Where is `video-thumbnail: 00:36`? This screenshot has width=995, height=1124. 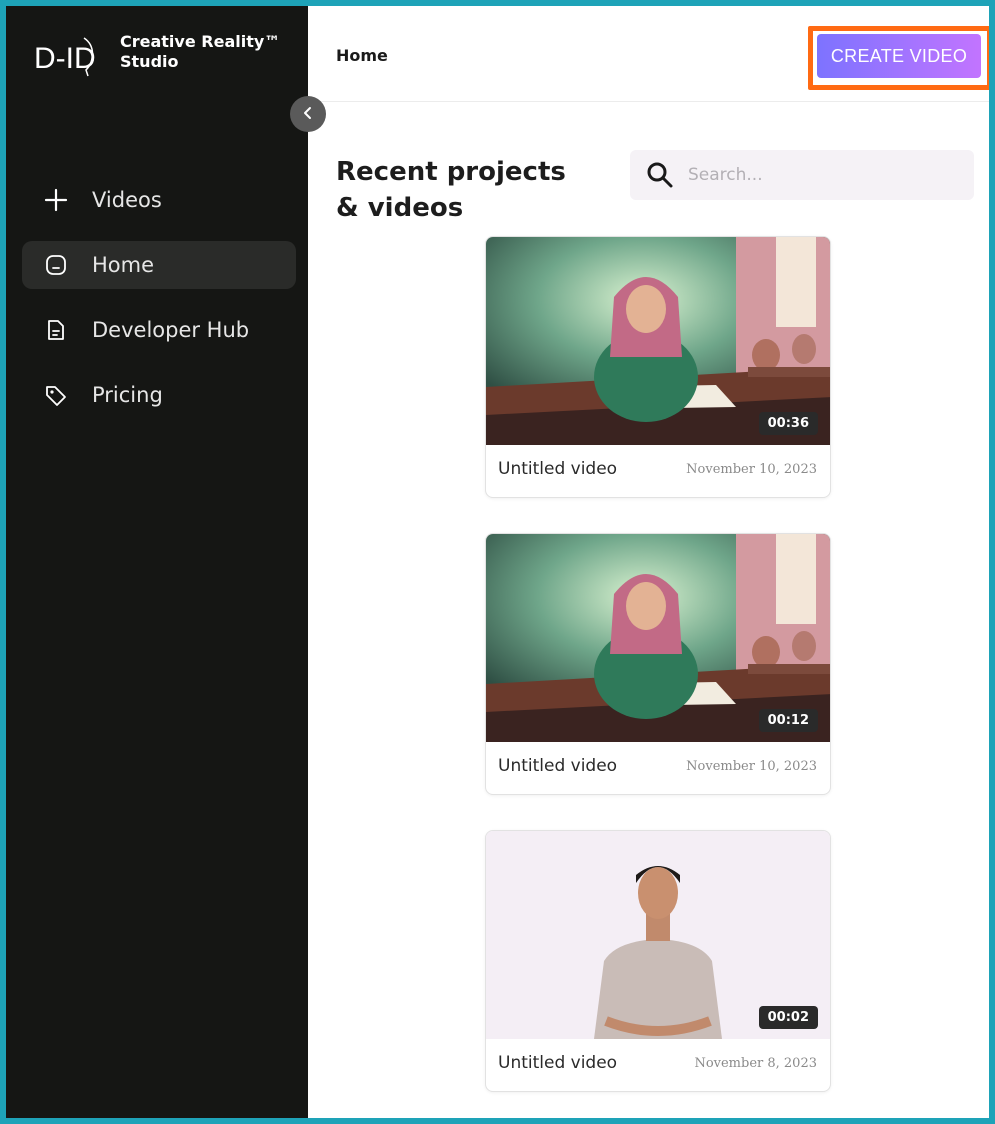 video-thumbnail: 00:36 is located at coordinates (658, 341).